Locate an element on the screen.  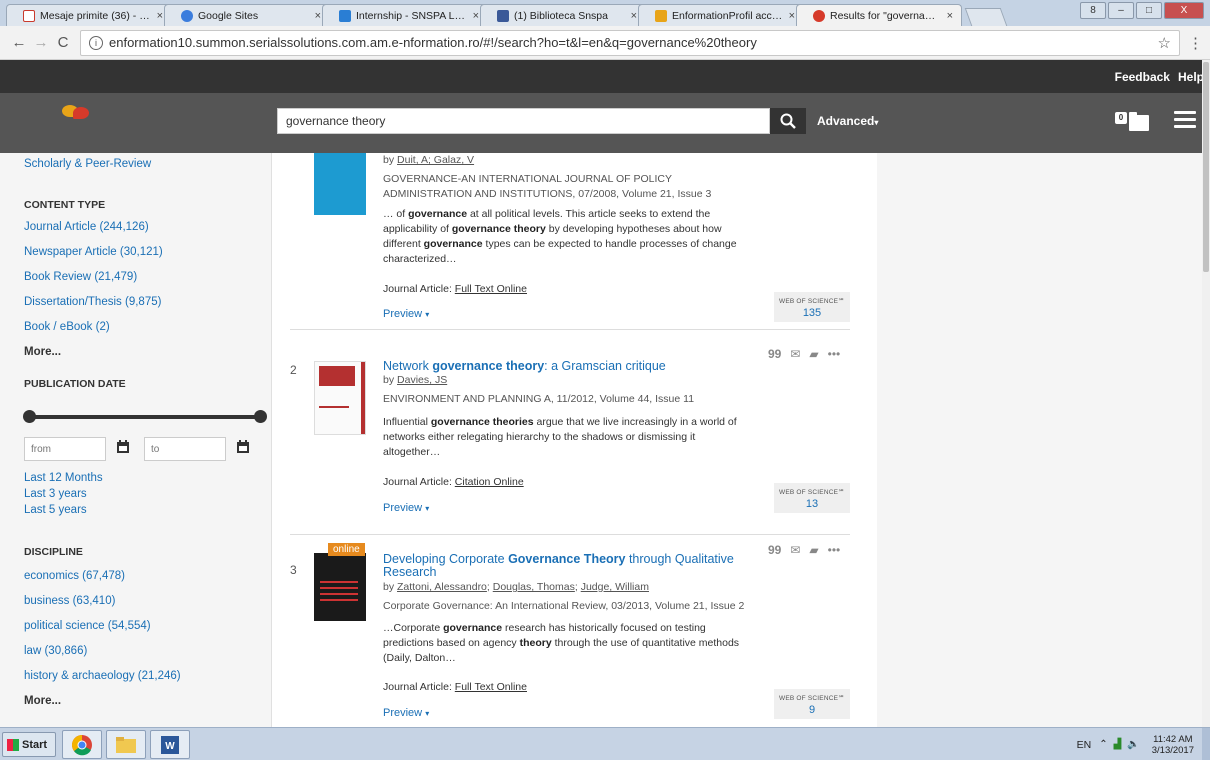
new-tab-button is located at coordinates (986, 17).